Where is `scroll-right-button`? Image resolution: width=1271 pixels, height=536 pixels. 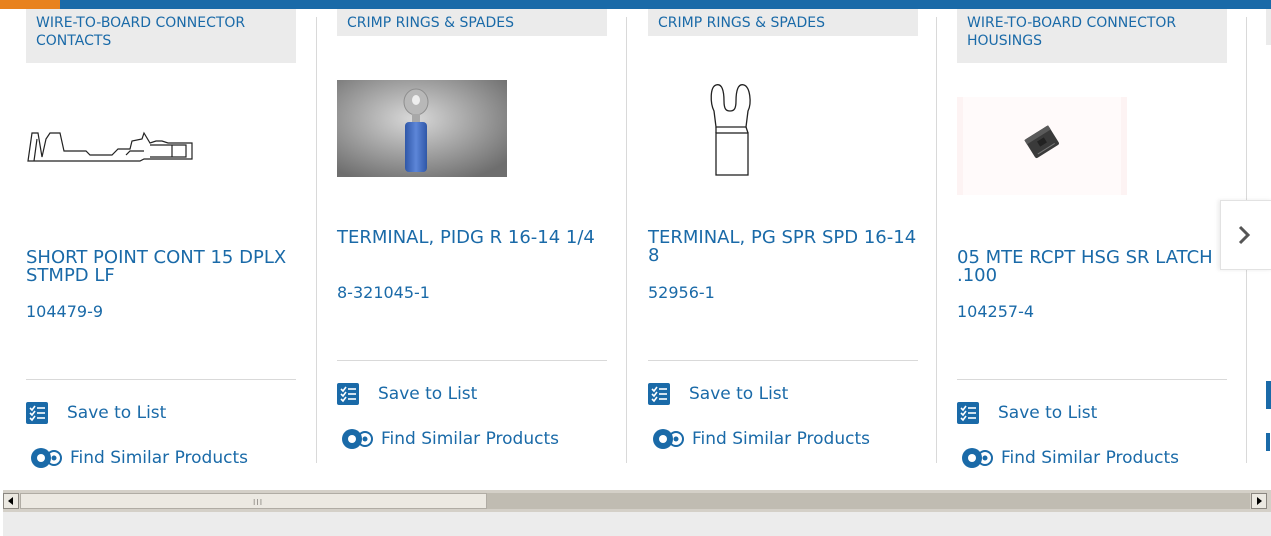 scroll-right-button is located at coordinates (1259, 501).